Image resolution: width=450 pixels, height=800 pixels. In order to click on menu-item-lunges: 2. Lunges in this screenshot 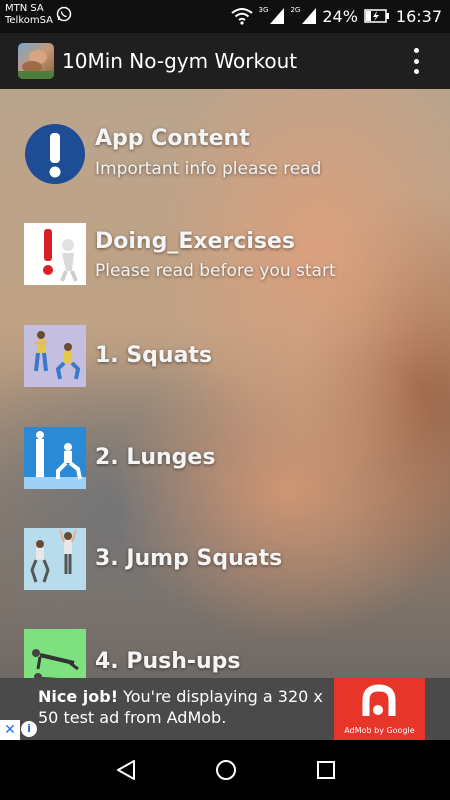, I will do `click(225, 459)`.